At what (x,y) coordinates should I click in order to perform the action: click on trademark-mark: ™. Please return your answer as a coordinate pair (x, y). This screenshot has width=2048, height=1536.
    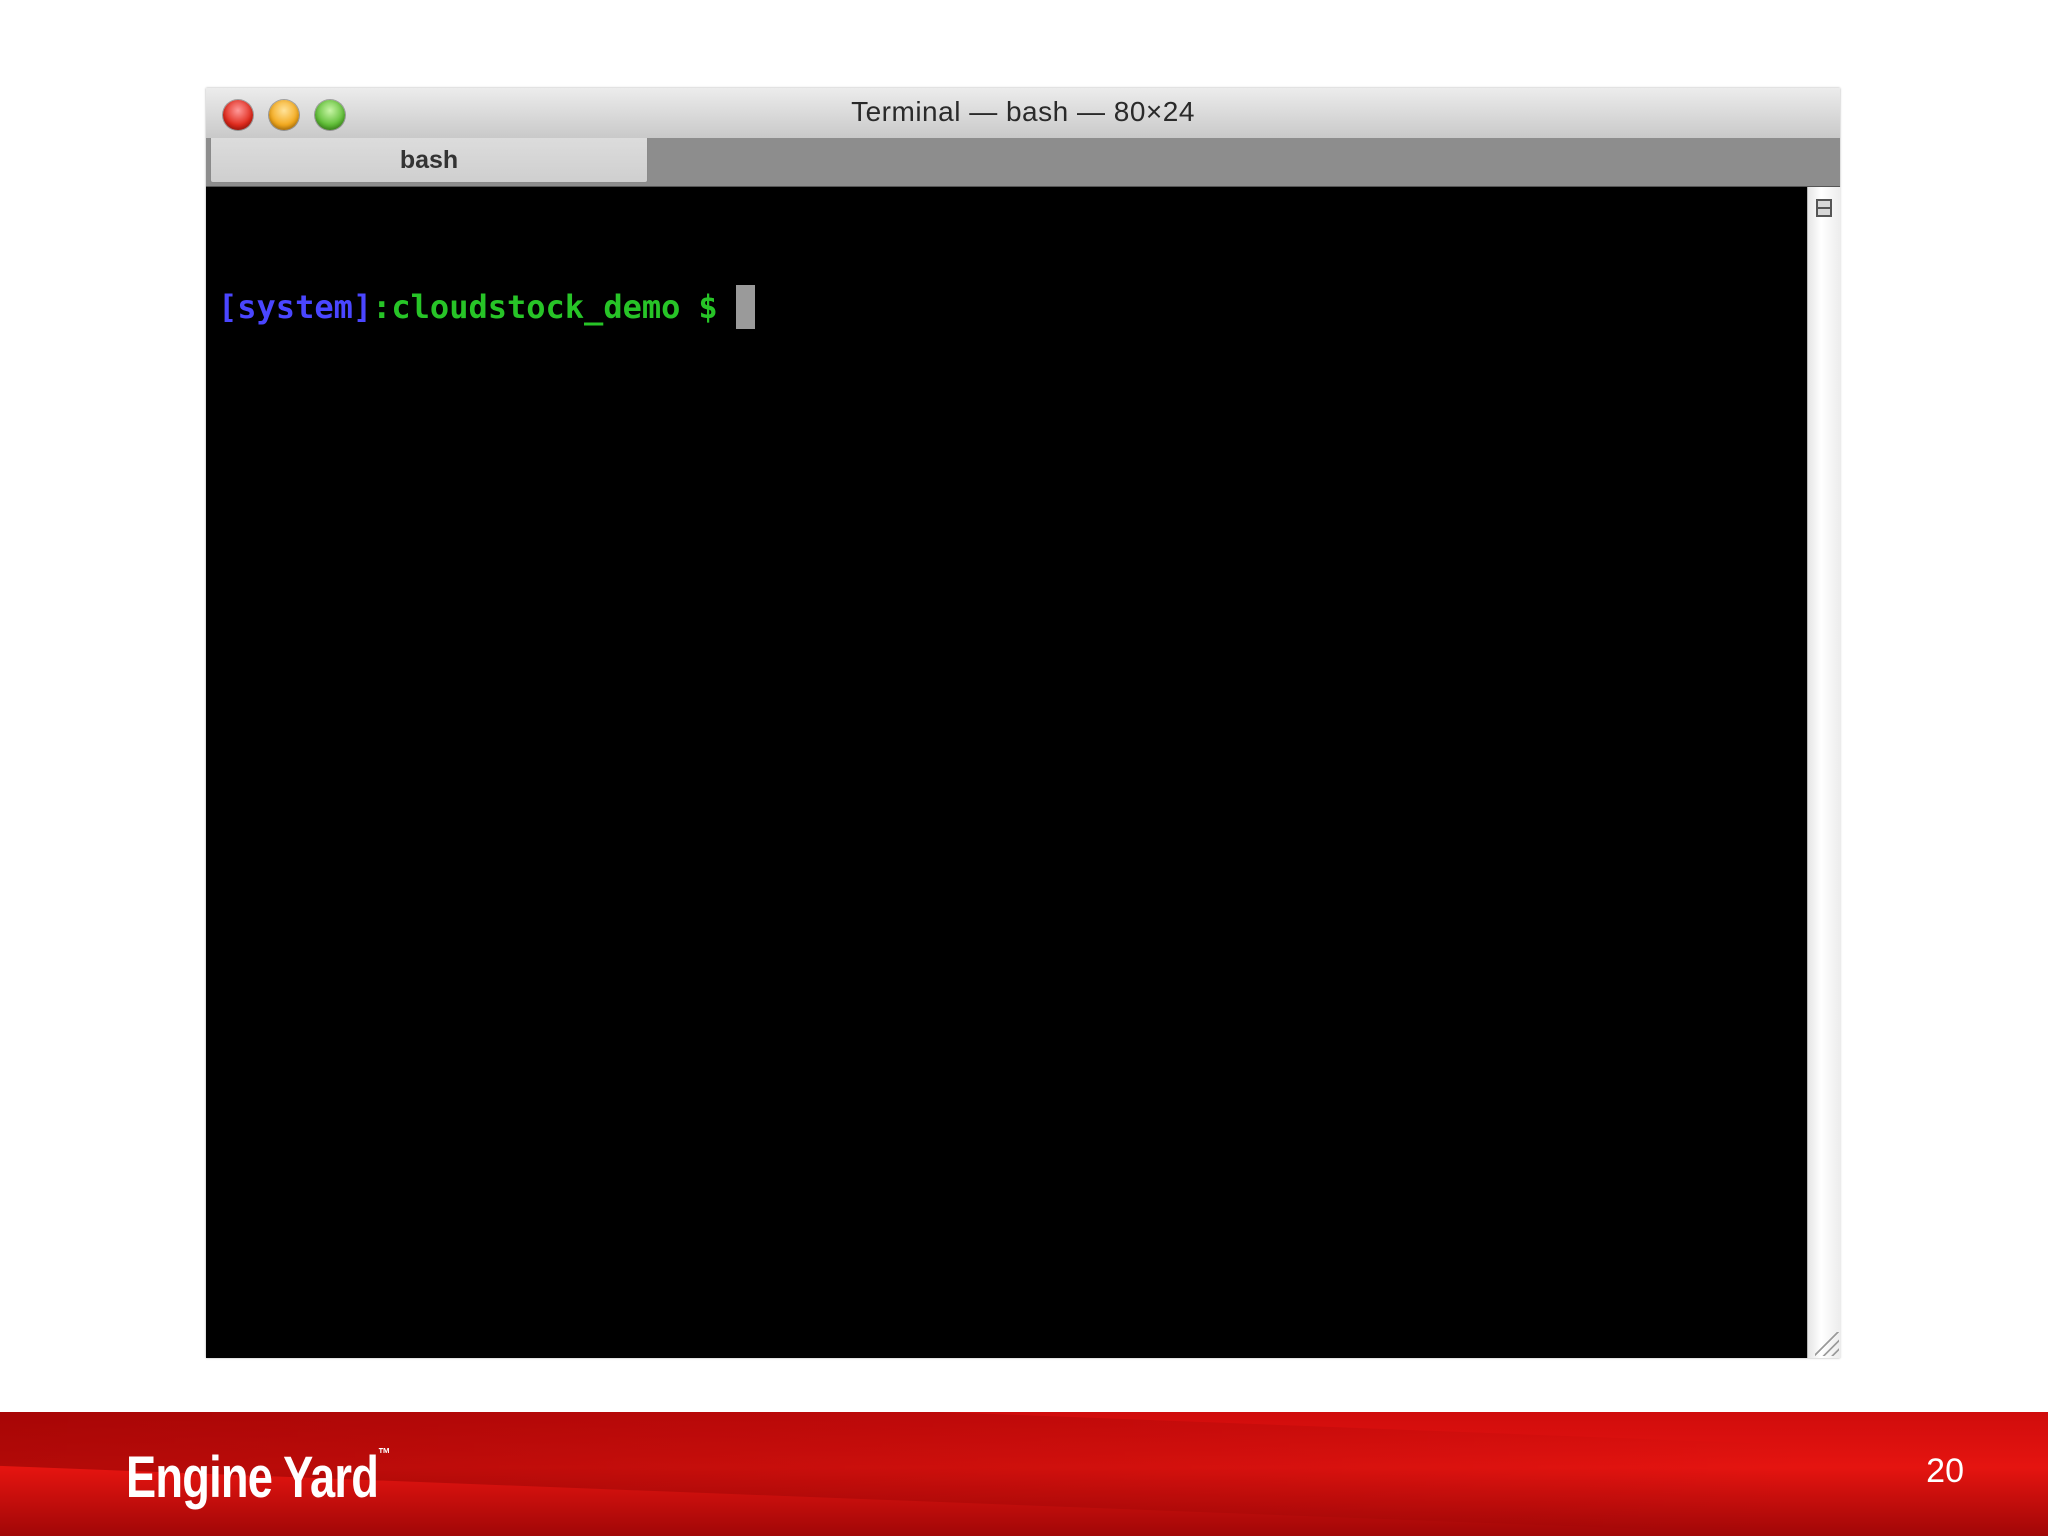
    Looking at the image, I should click on (384, 1454).